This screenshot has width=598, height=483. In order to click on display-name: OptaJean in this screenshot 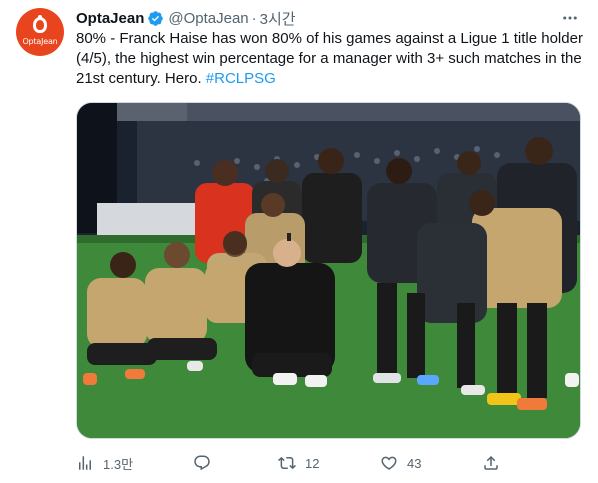, I will do `click(110, 18)`.